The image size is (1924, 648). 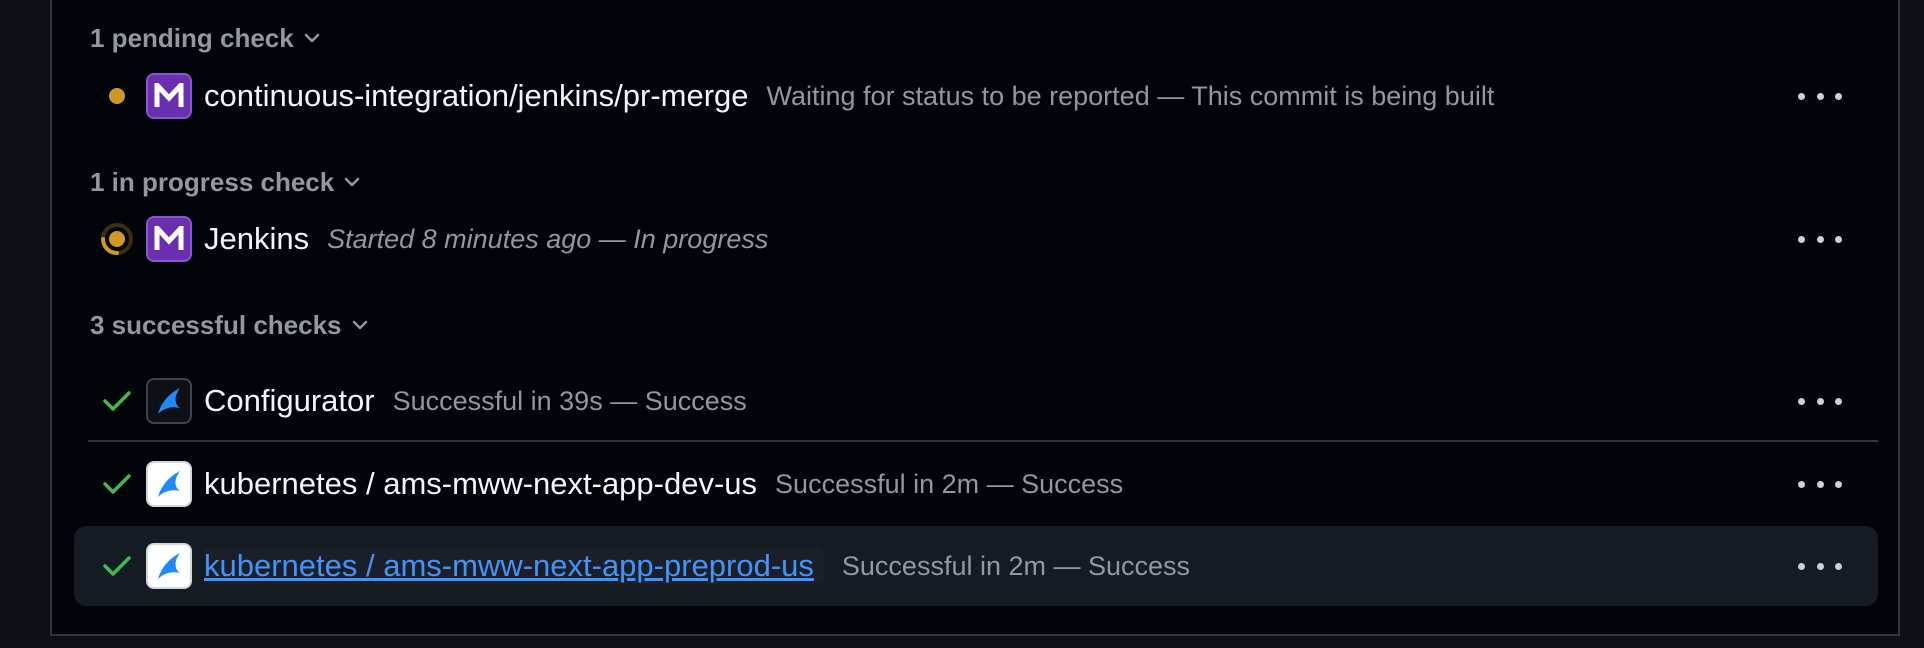 What do you see at coordinates (569, 400) in the screenshot?
I see `check-description: Successful in 39s — Success` at bounding box center [569, 400].